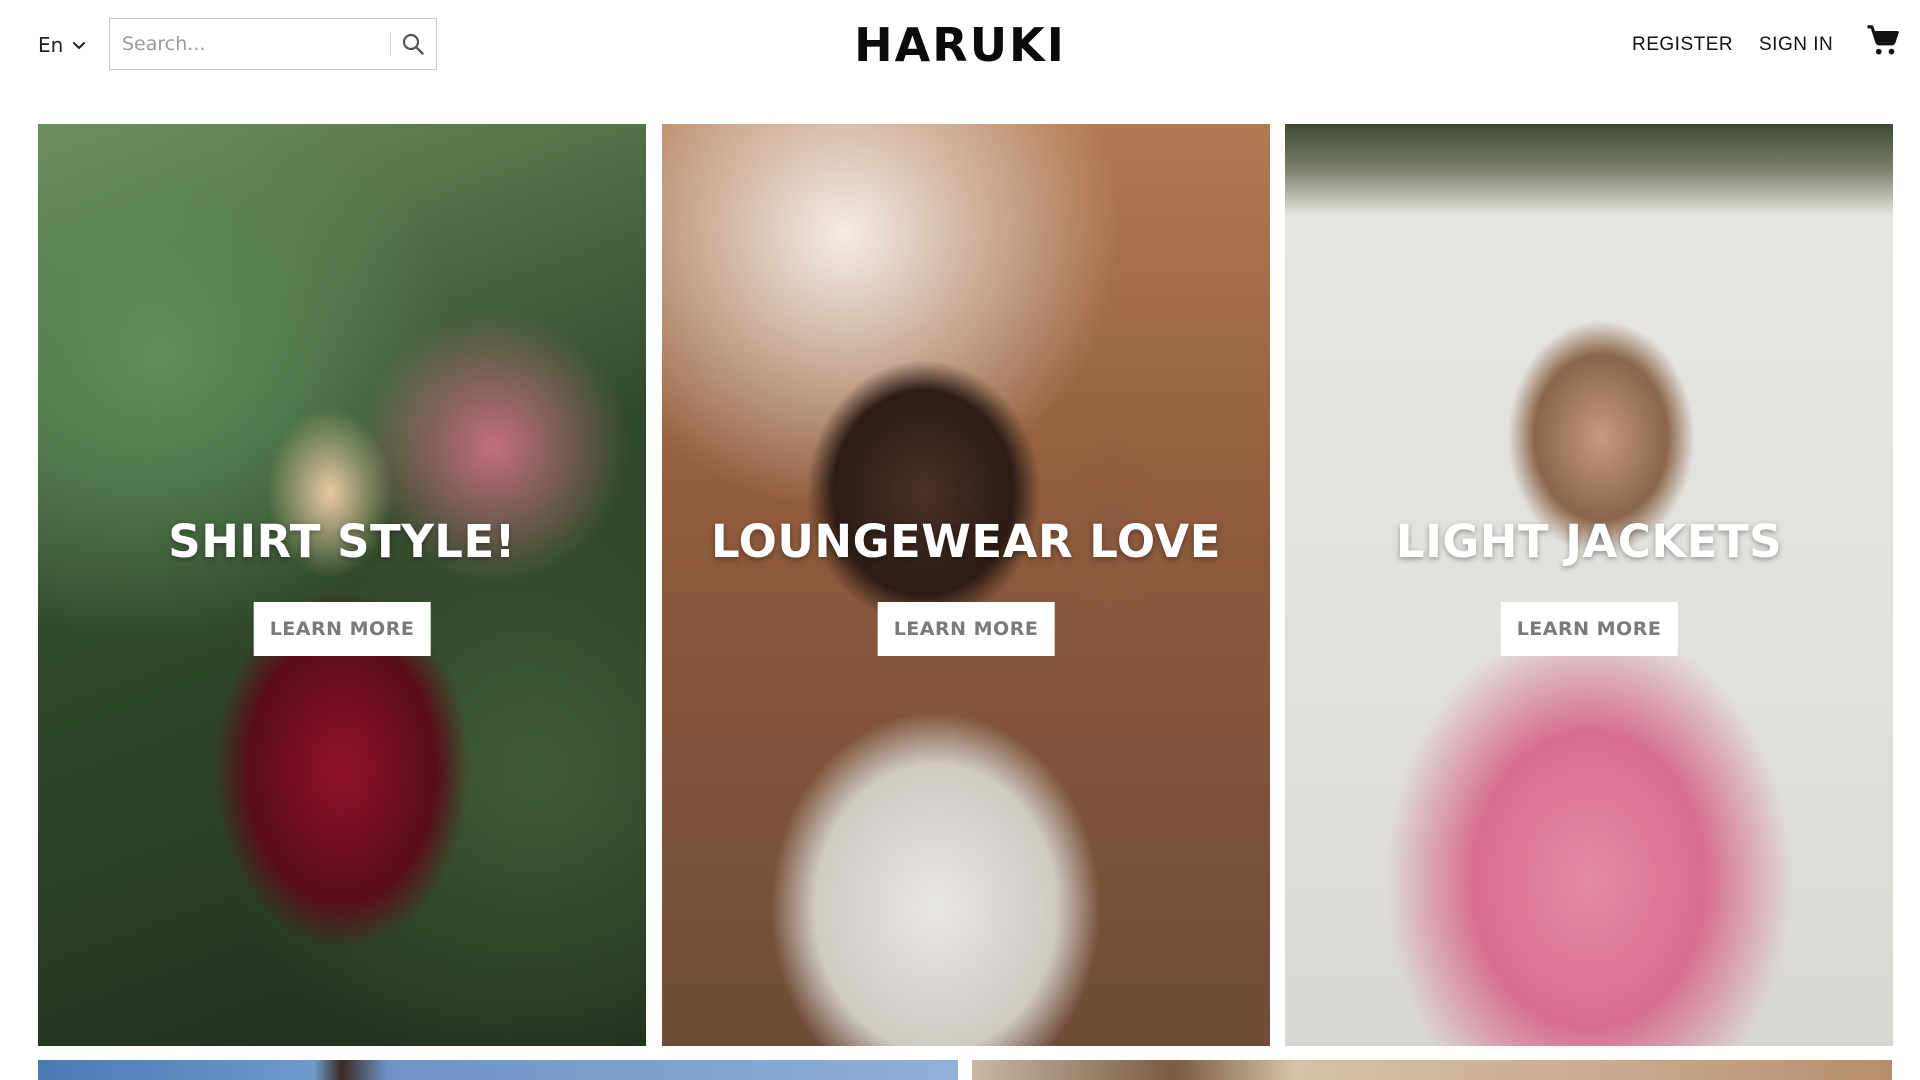  Describe the element at coordinates (1589, 541) in the screenshot. I see `promo-title: LIGHT JACKETS` at that location.